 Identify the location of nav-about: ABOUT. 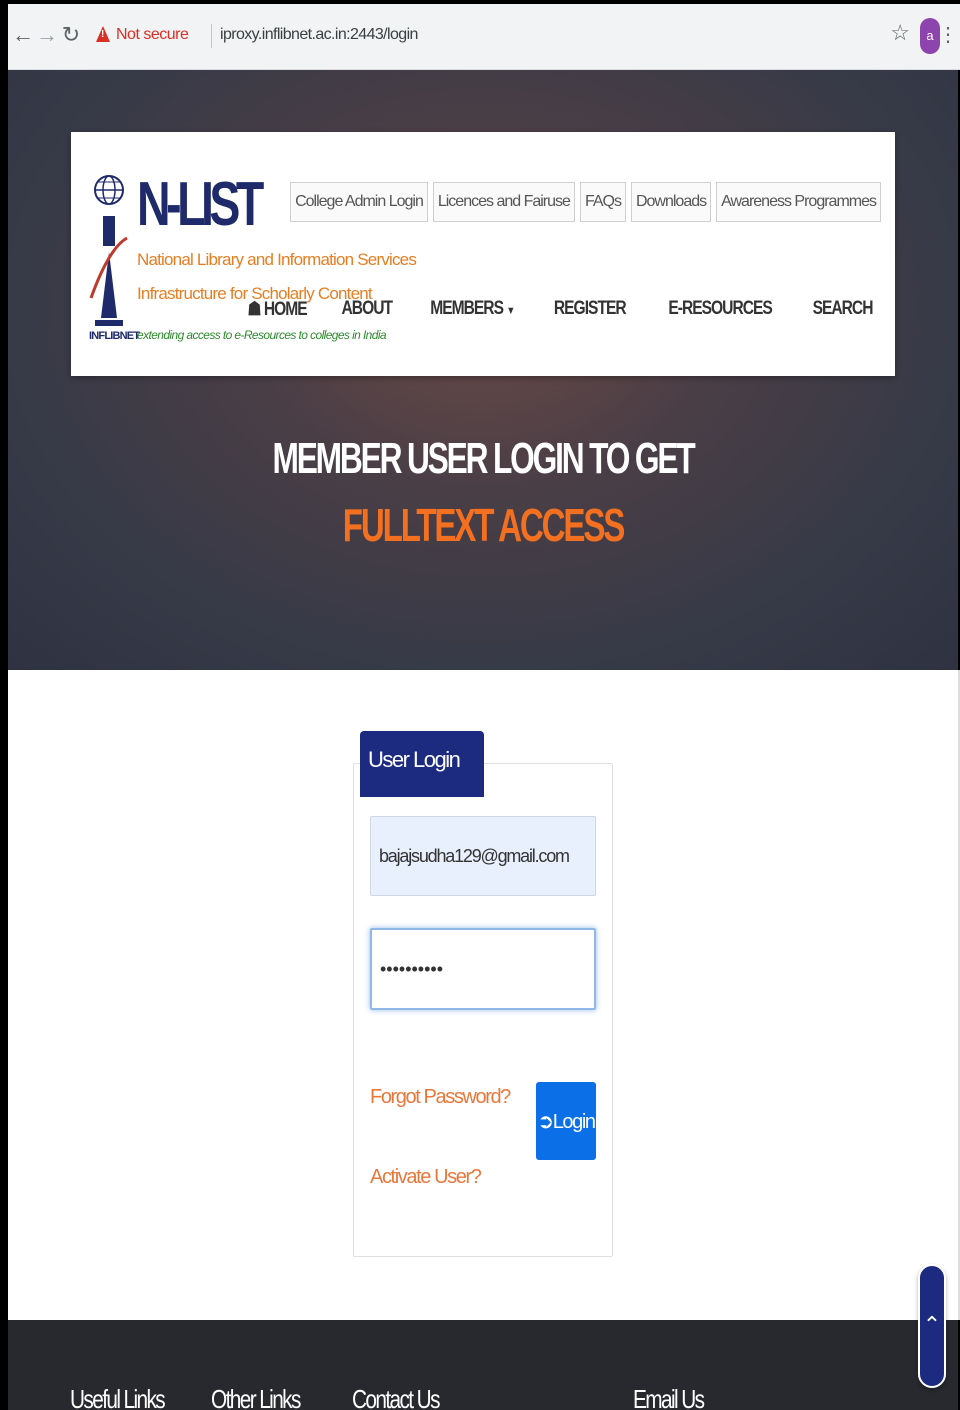
(367, 309).